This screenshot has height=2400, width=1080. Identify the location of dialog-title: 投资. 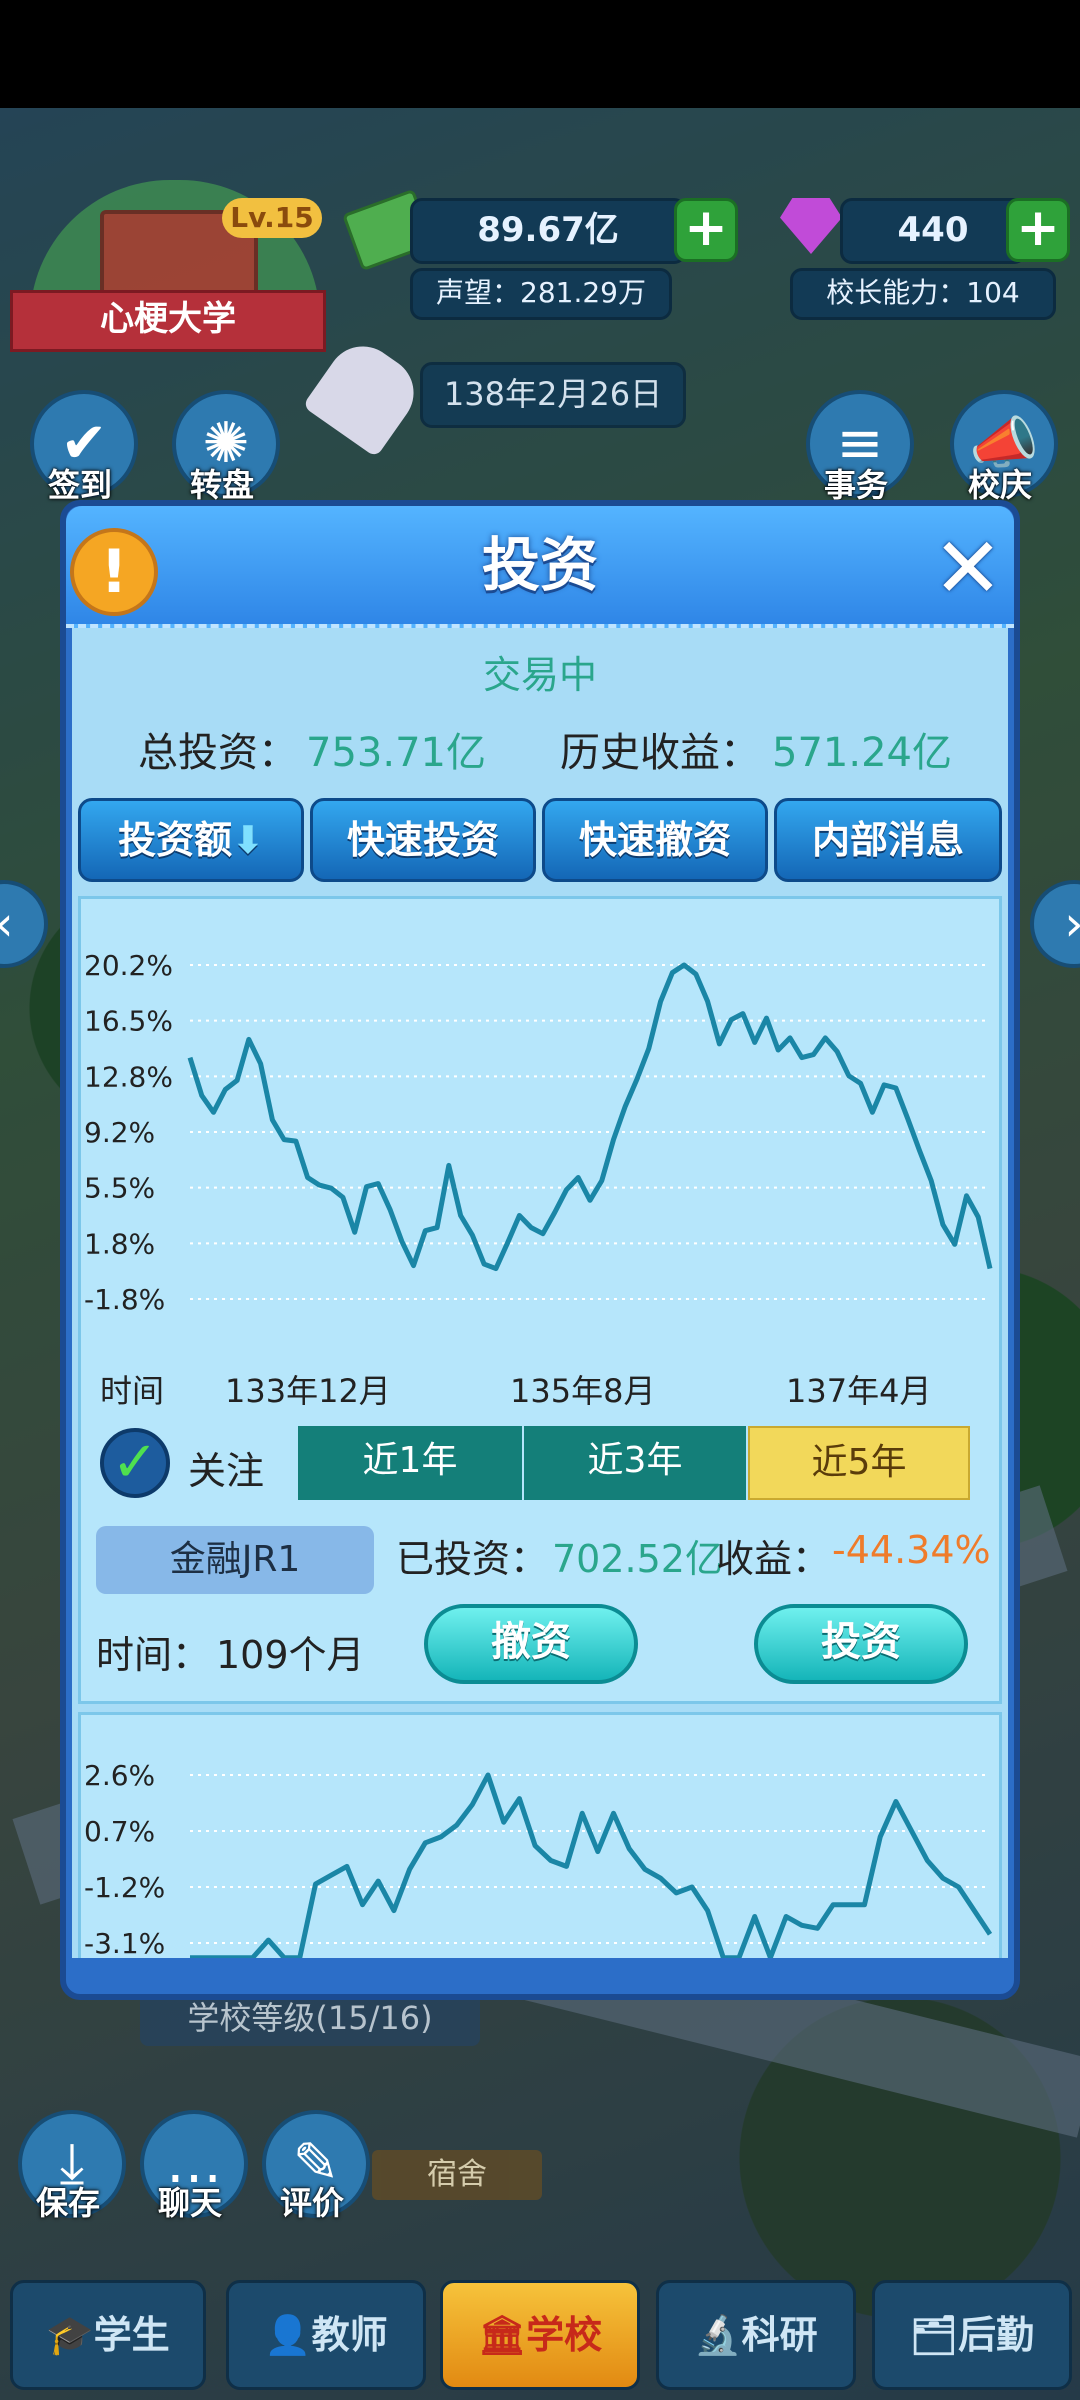
(539, 565).